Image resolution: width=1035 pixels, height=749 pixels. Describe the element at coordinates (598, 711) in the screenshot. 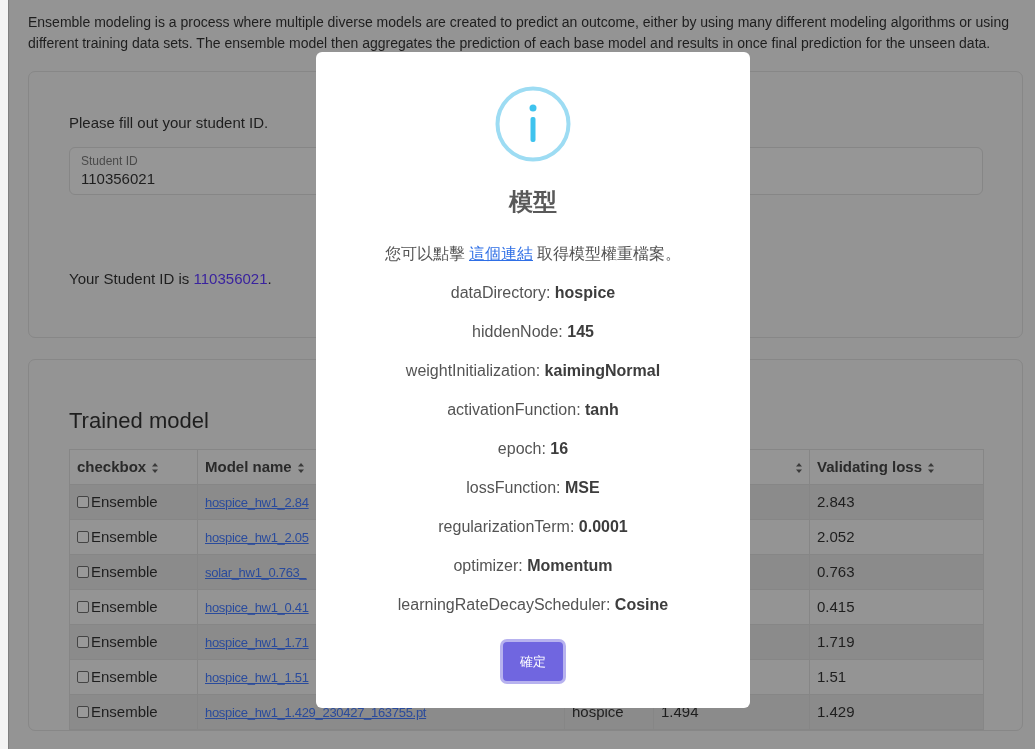

I see `table-cell: hospice` at that location.